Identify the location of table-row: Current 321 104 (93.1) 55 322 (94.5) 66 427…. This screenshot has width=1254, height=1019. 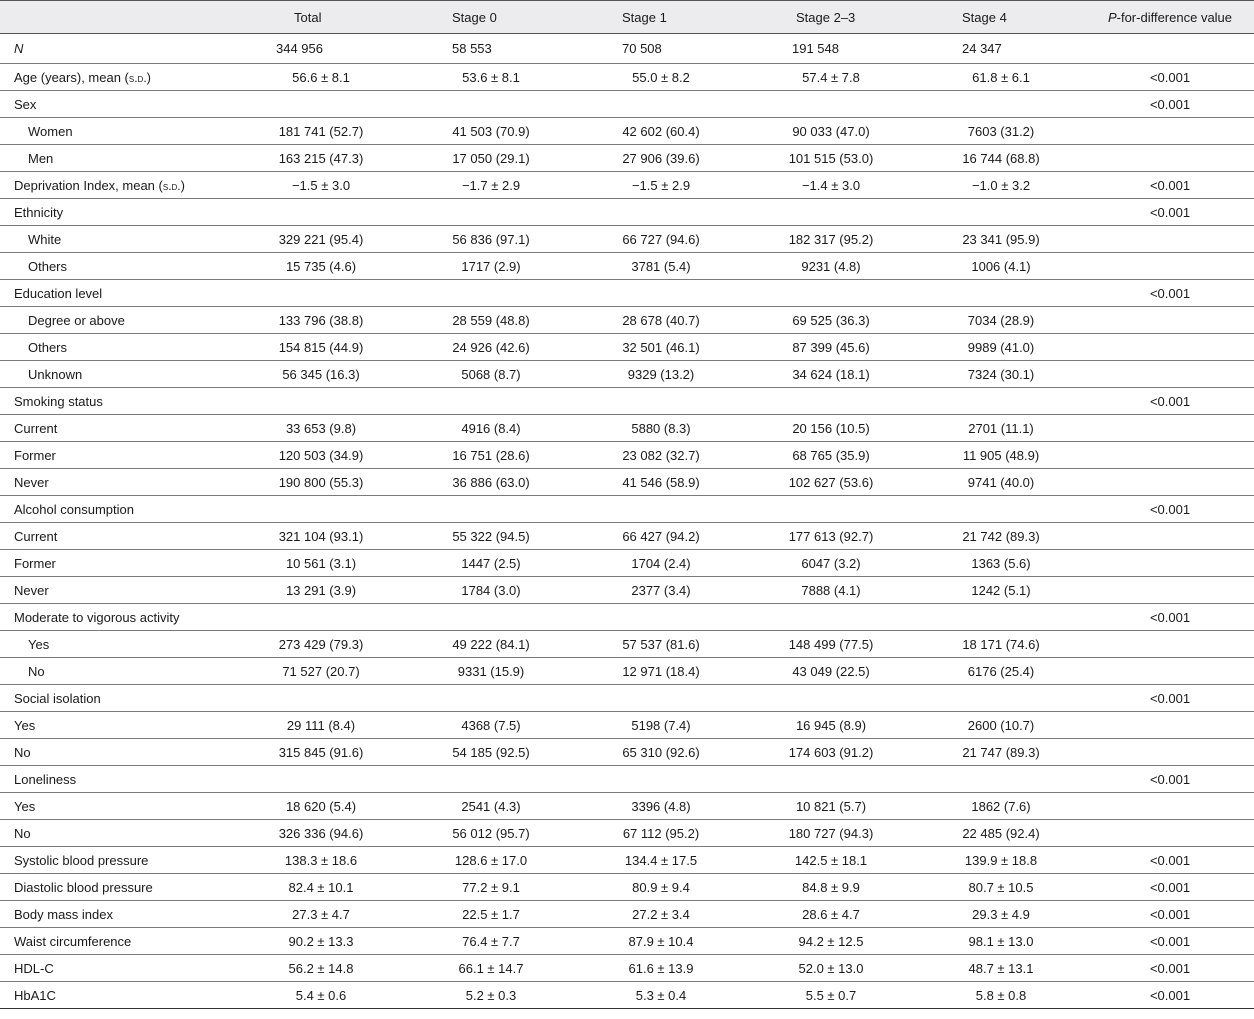
(627, 536).